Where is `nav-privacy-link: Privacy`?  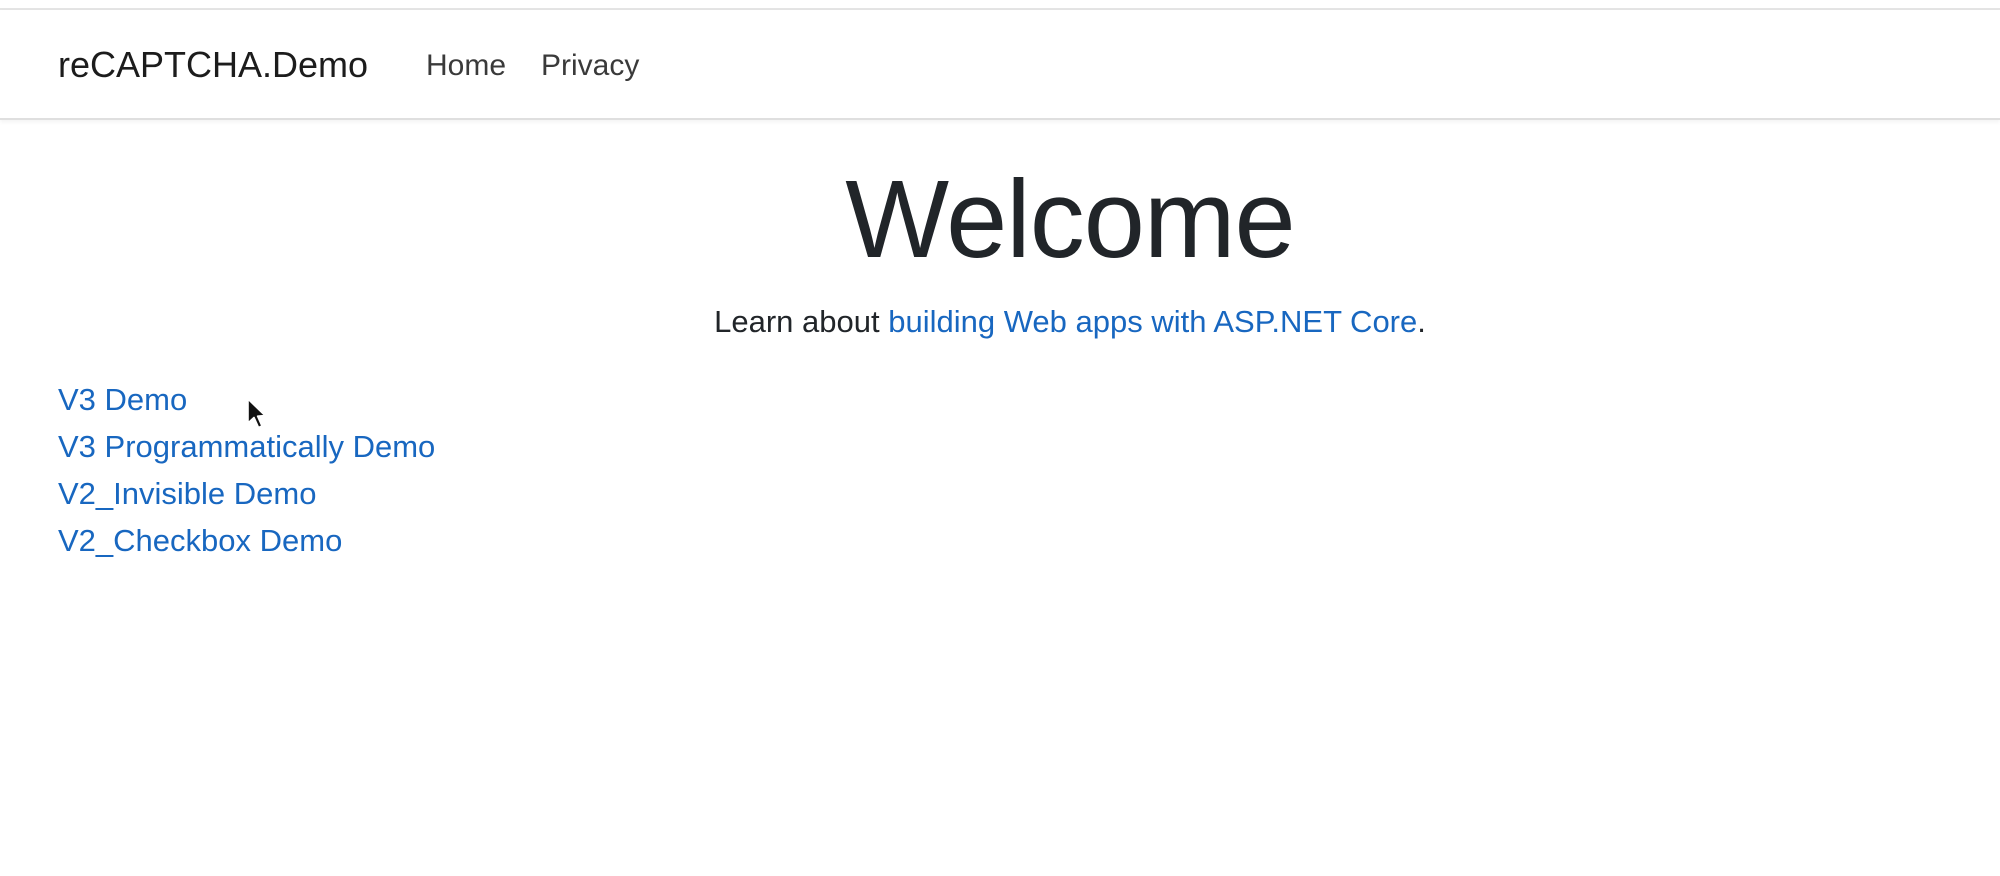
nav-privacy-link: Privacy is located at coordinates (590, 66).